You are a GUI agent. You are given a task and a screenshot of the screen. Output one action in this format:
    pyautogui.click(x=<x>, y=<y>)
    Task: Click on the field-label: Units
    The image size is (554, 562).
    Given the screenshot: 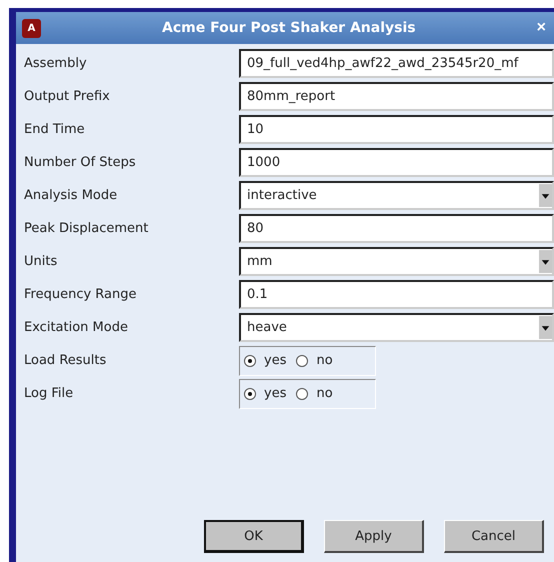 What is the action you would take?
    pyautogui.click(x=41, y=261)
    